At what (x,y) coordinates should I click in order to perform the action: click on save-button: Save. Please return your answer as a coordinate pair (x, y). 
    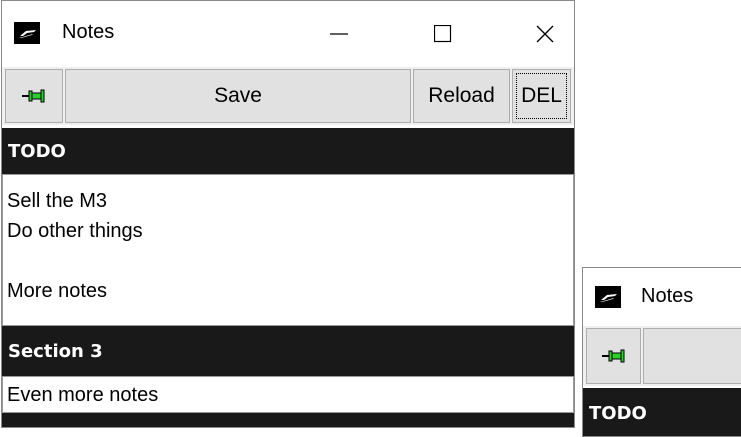
    Looking at the image, I should click on (238, 96).